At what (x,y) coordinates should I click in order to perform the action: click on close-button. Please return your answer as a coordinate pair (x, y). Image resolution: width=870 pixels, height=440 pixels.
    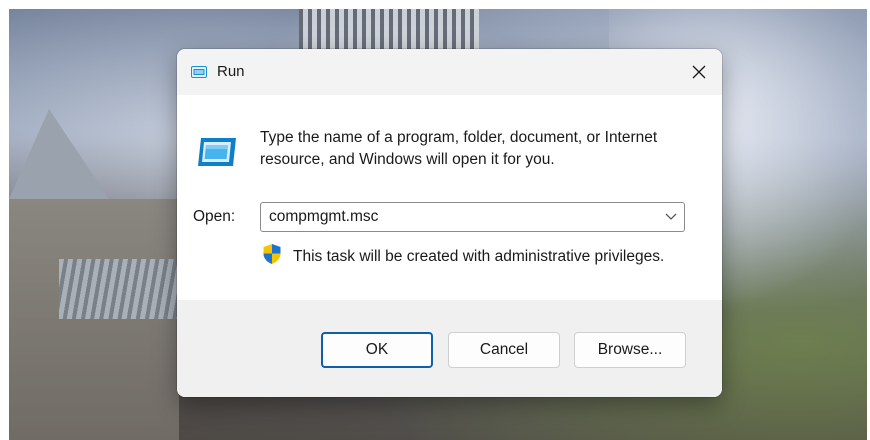
    Looking at the image, I should click on (699, 72).